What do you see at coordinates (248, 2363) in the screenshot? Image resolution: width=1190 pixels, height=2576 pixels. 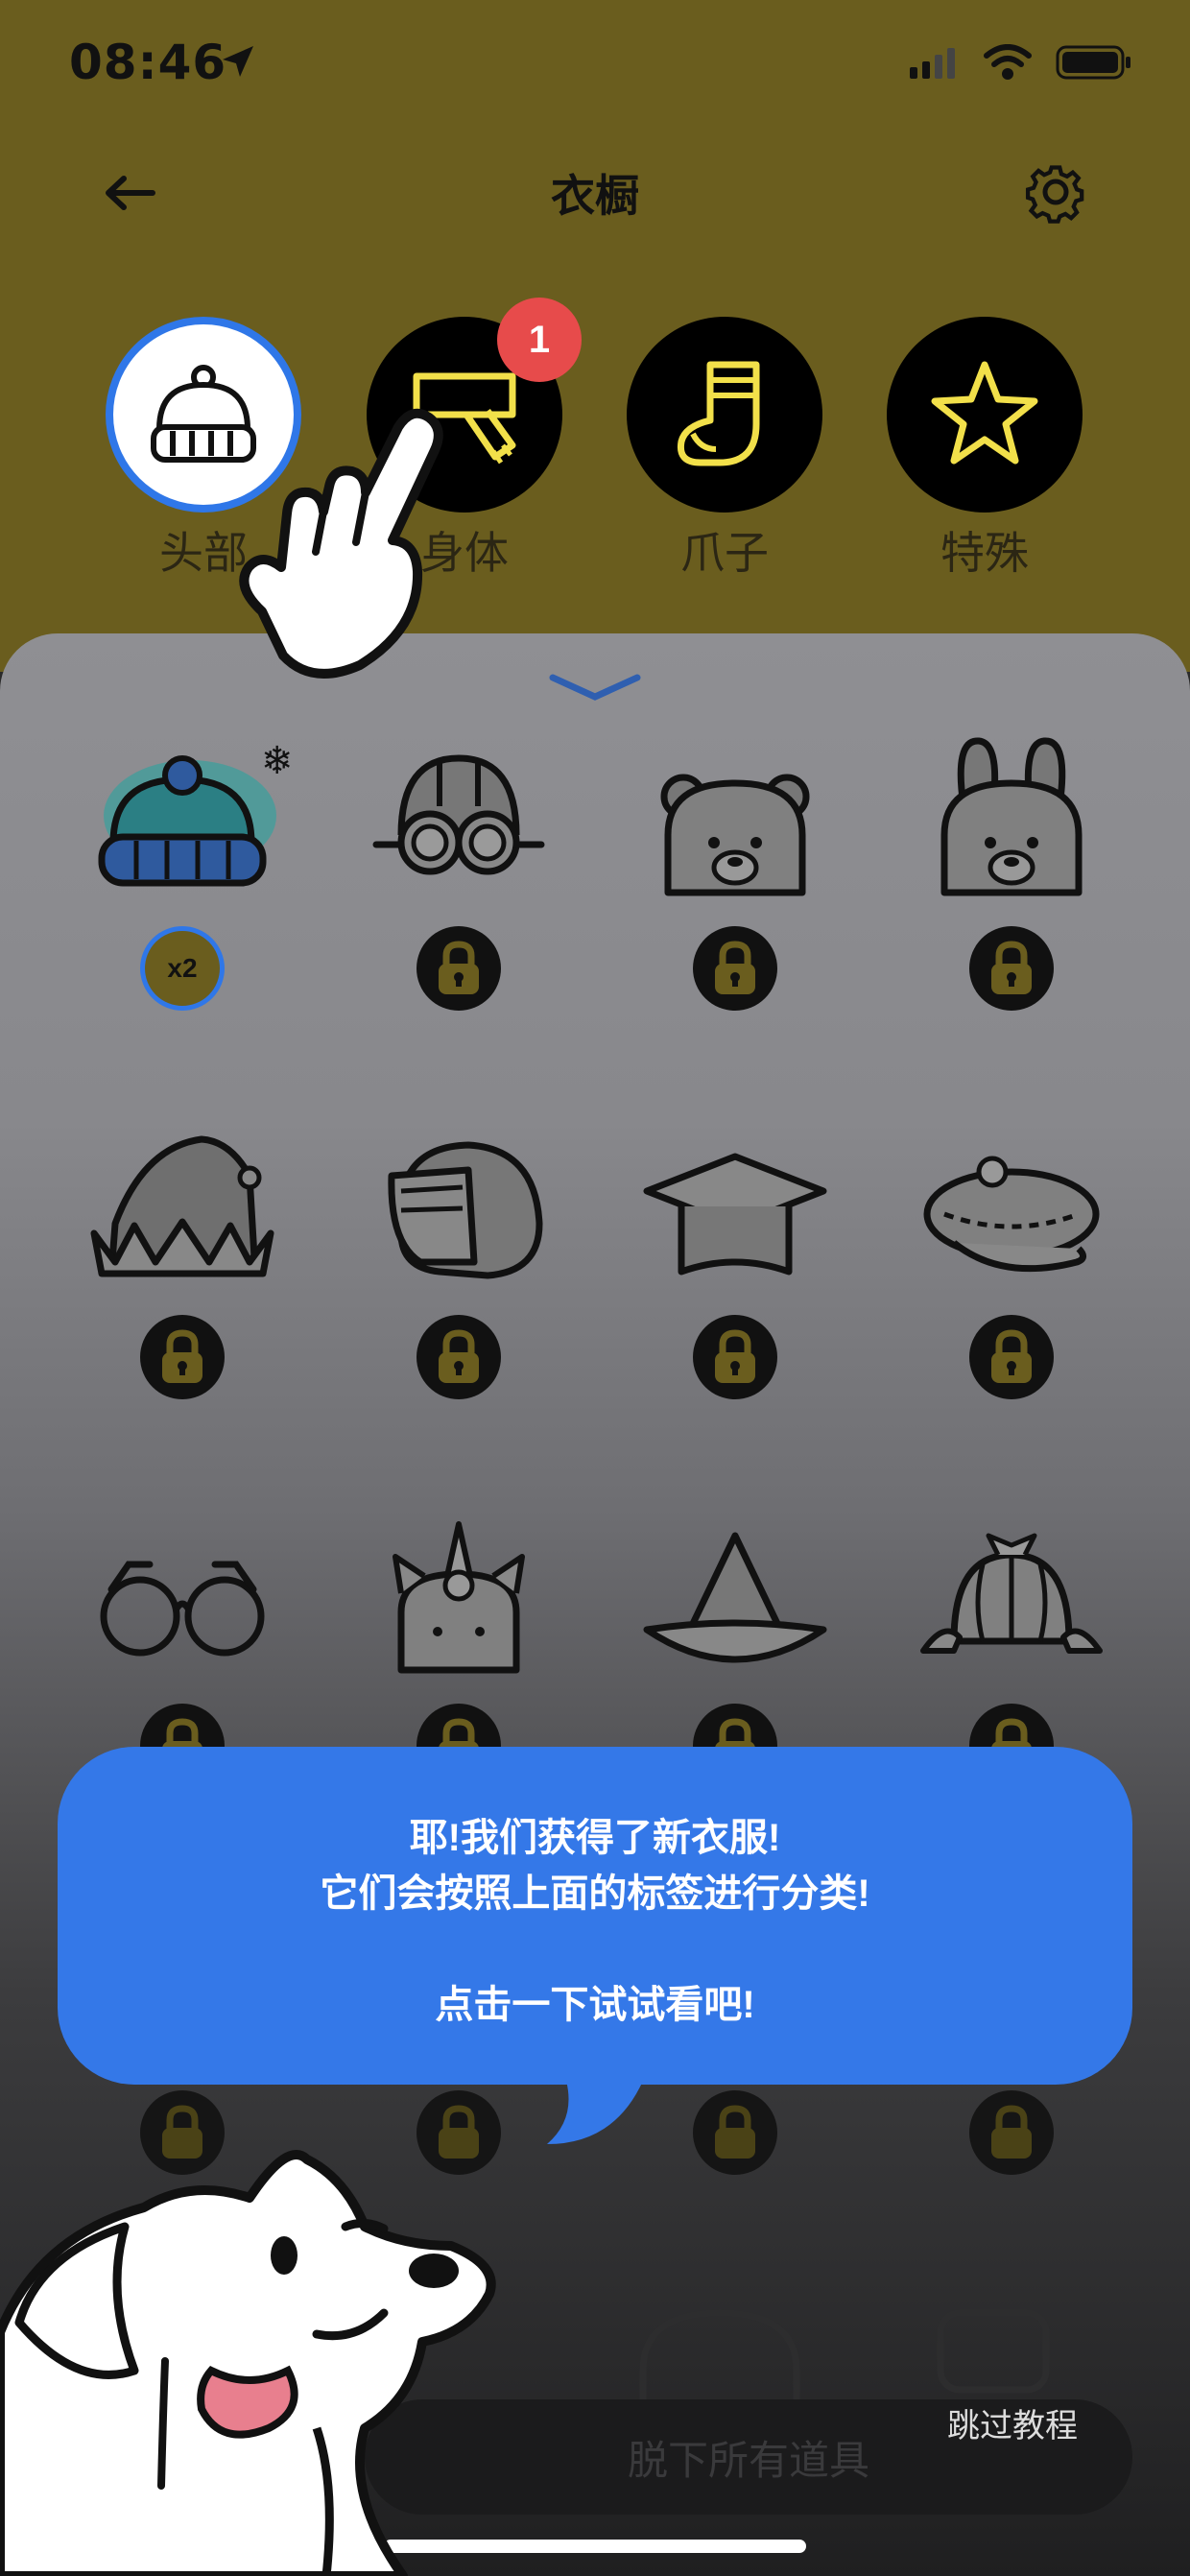 I see `dog-mascot-icon` at bounding box center [248, 2363].